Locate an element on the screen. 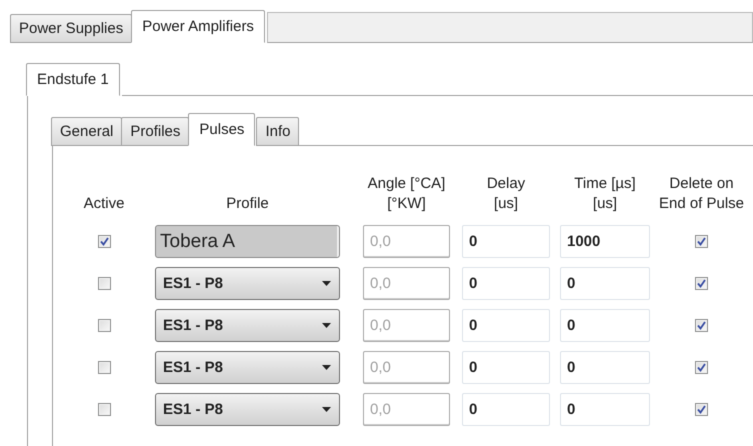 The width and height of the screenshot is (753, 446). tab: Info is located at coordinates (278, 131).